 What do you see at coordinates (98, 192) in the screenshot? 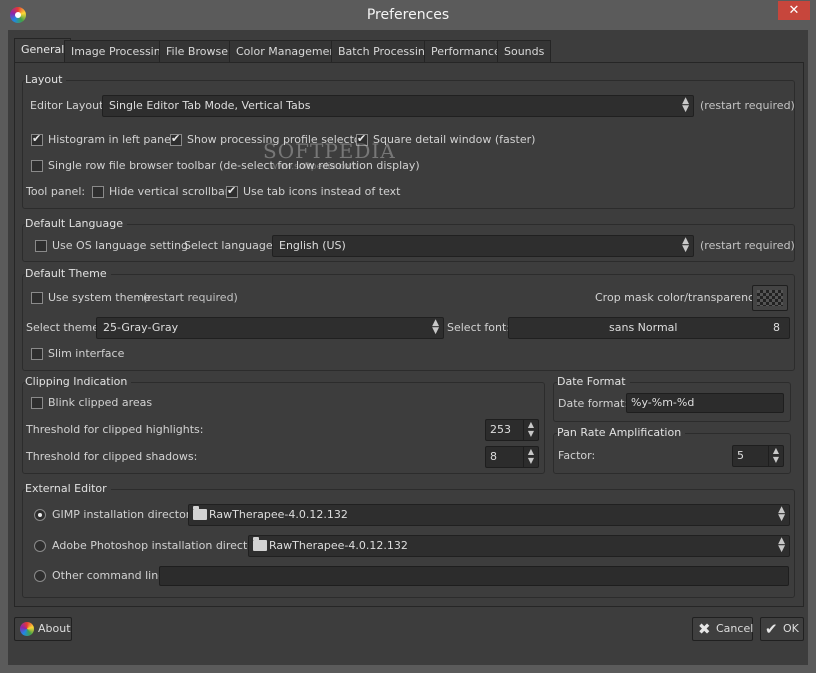
I see `hide-scrollbar-checkbox` at bounding box center [98, 192].